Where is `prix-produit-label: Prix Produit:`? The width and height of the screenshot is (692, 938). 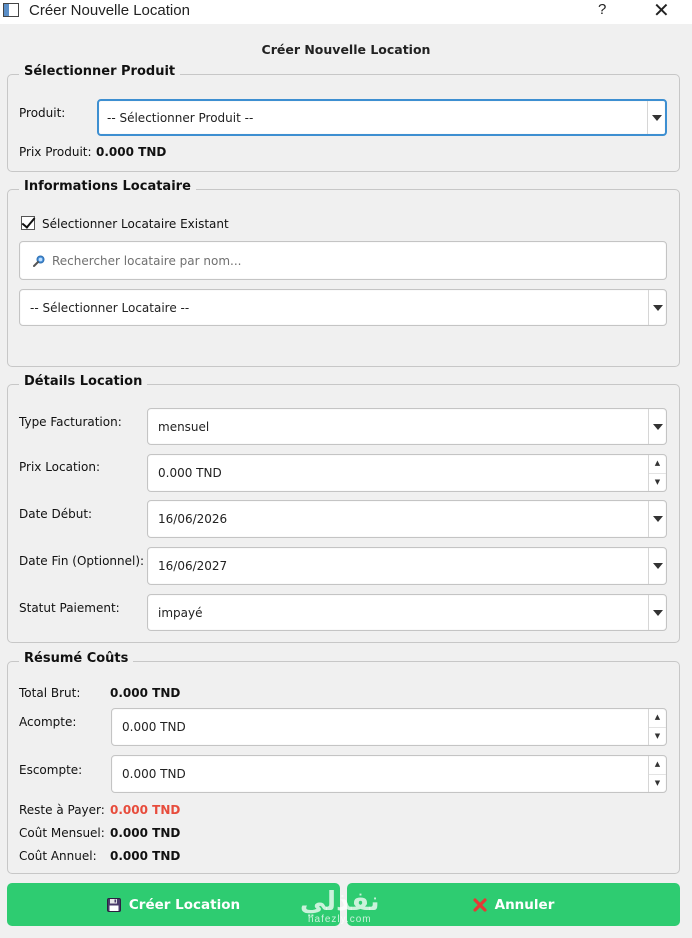 prix-produit-label: Prix Produit: is located at coordinates (55, 152).